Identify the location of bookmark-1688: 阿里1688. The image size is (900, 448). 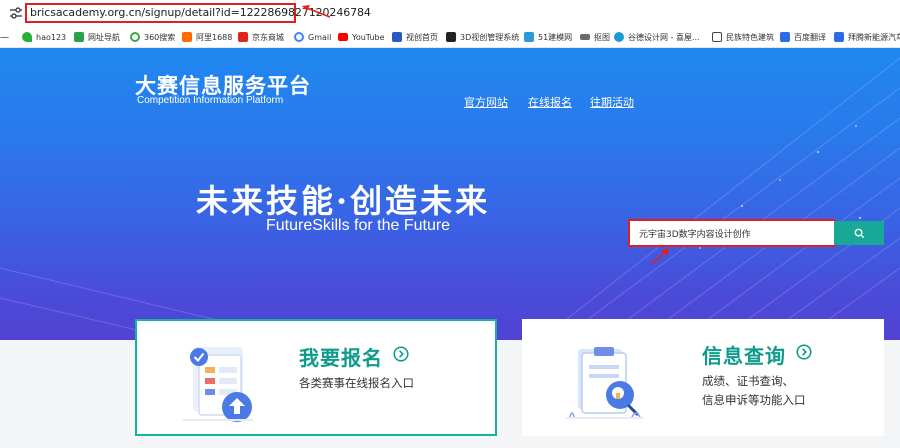
(207, 37).